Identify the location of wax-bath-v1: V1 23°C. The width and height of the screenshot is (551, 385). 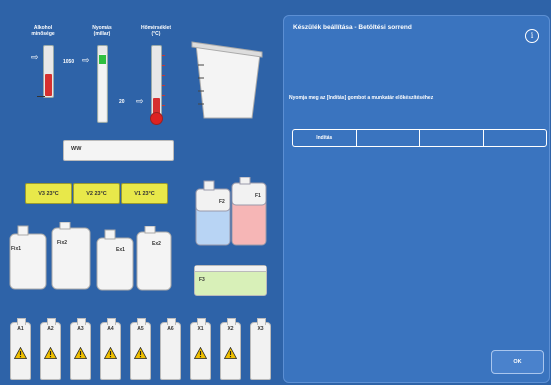
(144, 193).